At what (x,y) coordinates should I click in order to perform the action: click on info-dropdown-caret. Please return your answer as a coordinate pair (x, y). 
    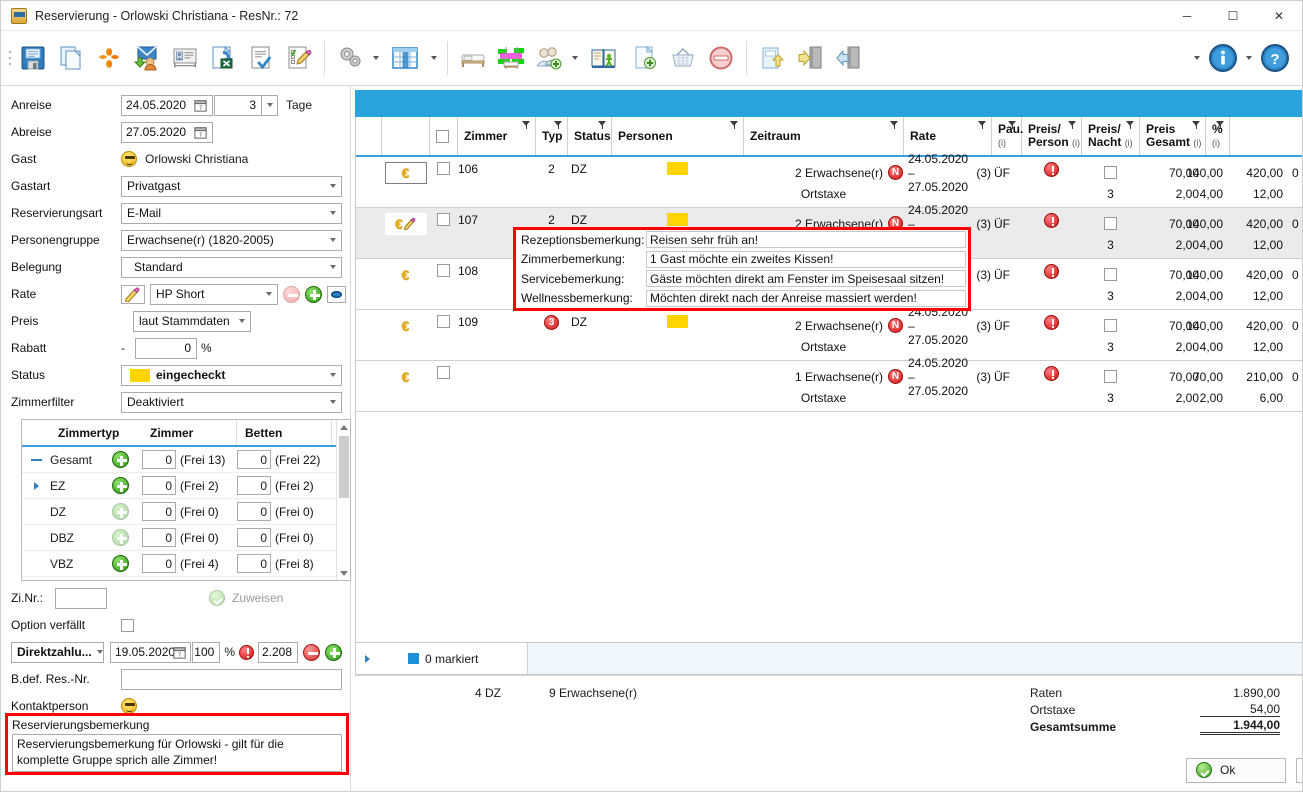
    Looking at the image, I should click on (1249, 58).